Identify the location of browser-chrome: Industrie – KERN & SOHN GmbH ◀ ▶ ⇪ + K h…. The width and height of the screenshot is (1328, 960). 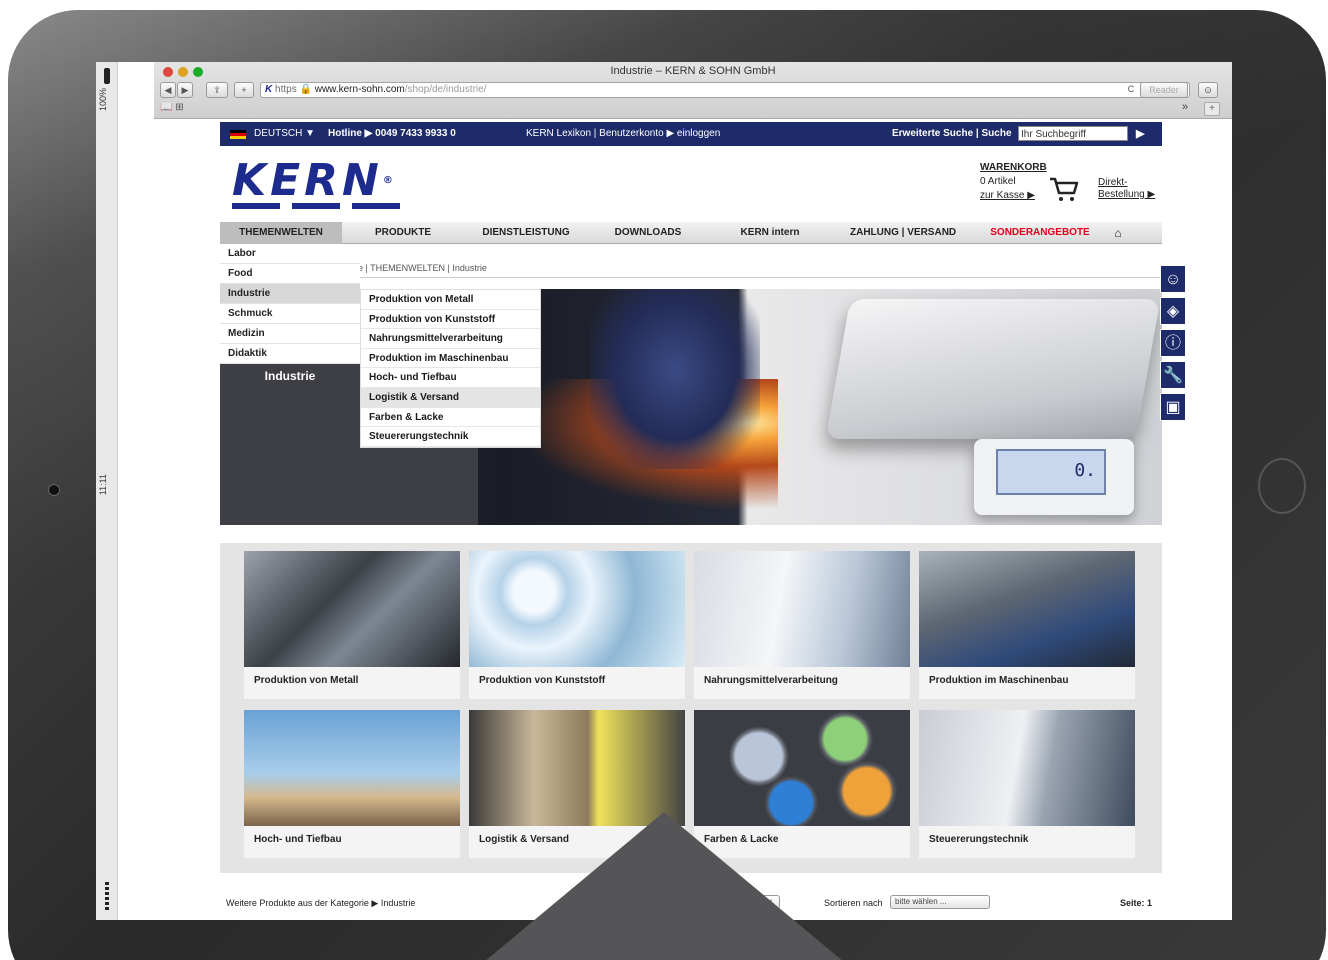
(693, 90).